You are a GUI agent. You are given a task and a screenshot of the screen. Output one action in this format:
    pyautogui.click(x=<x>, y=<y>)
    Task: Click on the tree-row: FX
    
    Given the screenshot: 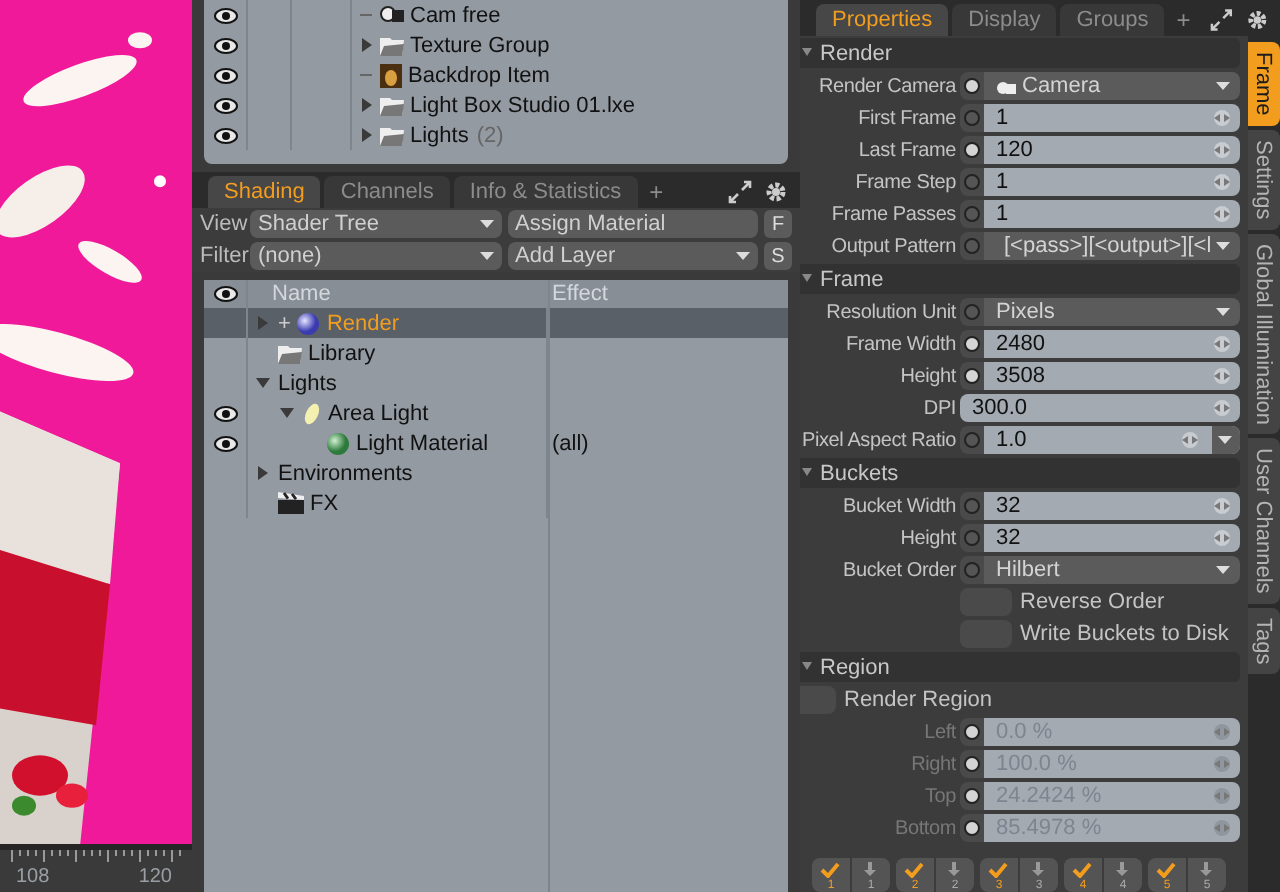 What is the action you would take?
    pyautogui.click(x=496, y=503)
    